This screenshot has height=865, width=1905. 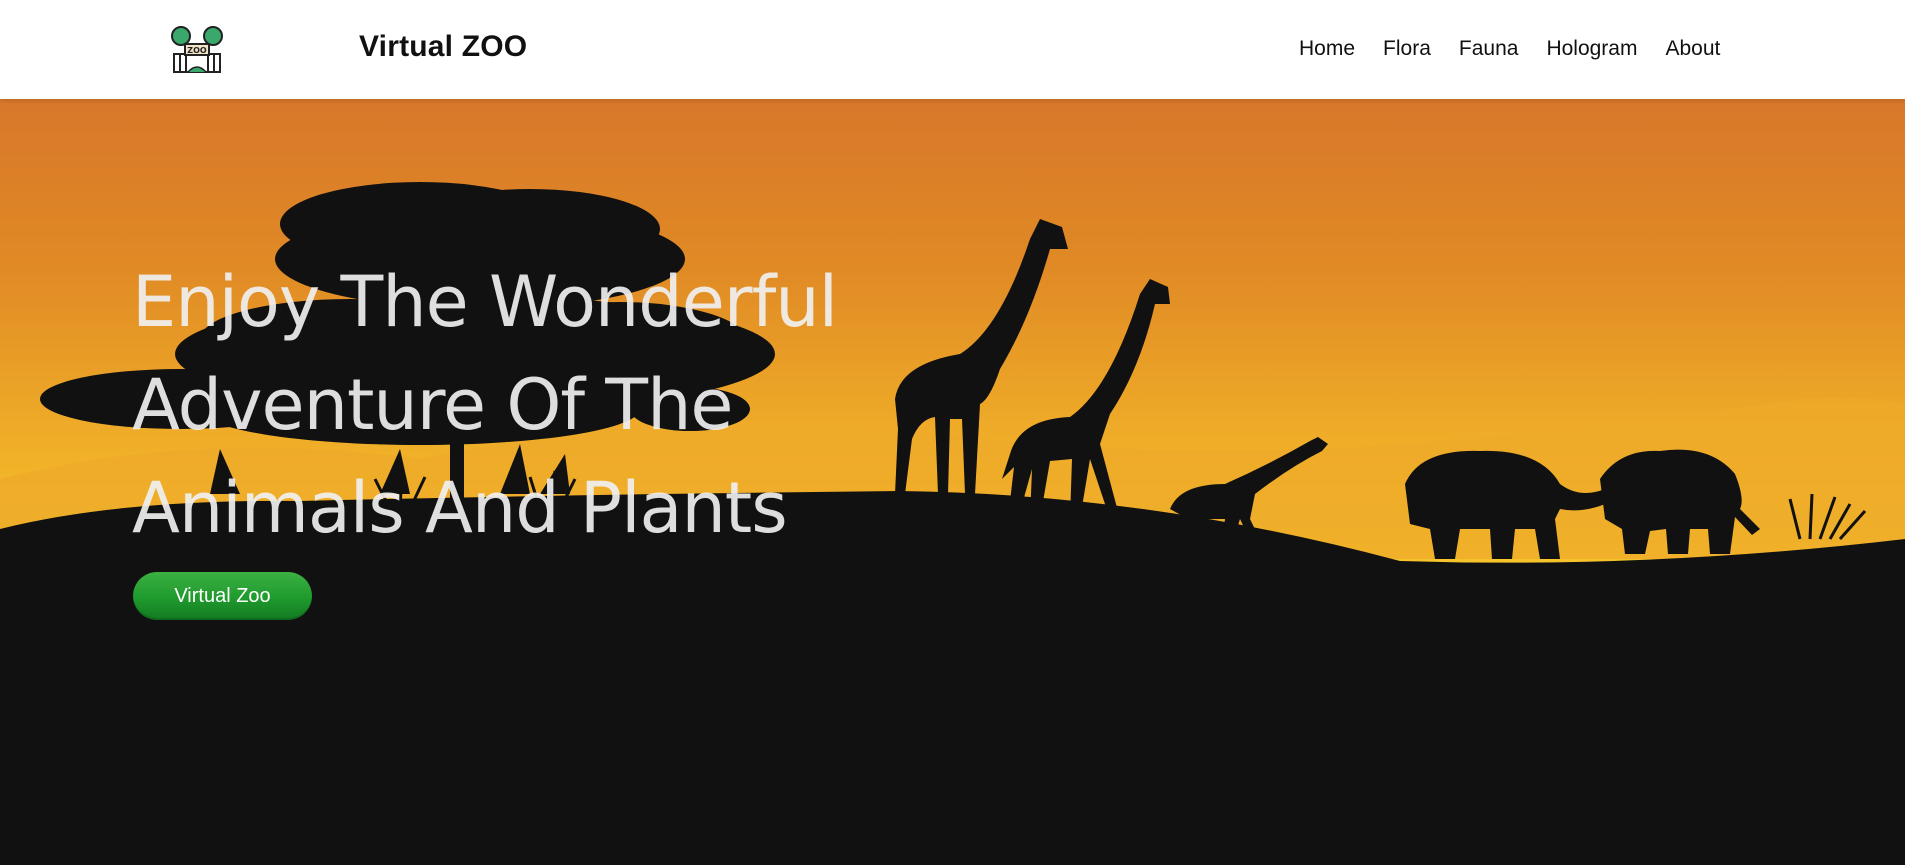 I want to click on nav-hologram-link: Hologram, so click(x=1591, y=49).